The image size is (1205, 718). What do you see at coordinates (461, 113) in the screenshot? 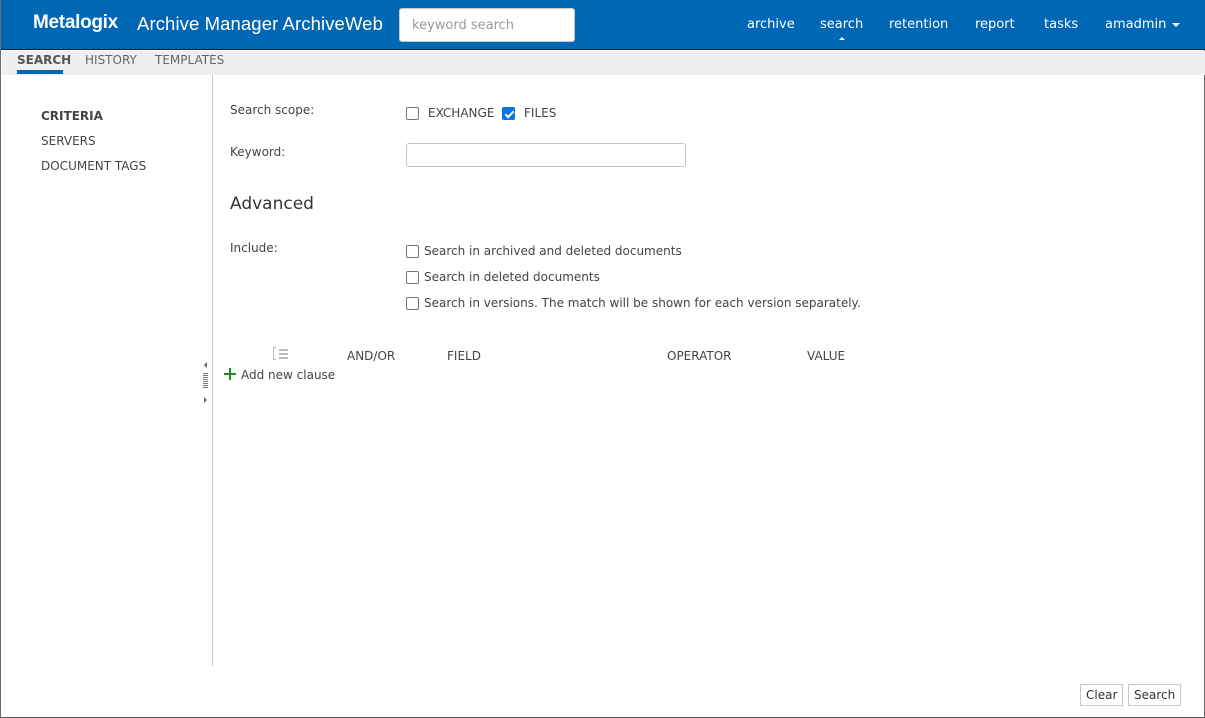
I see `exchange-label: EXCHANGE` at bounding box center [461, 113].